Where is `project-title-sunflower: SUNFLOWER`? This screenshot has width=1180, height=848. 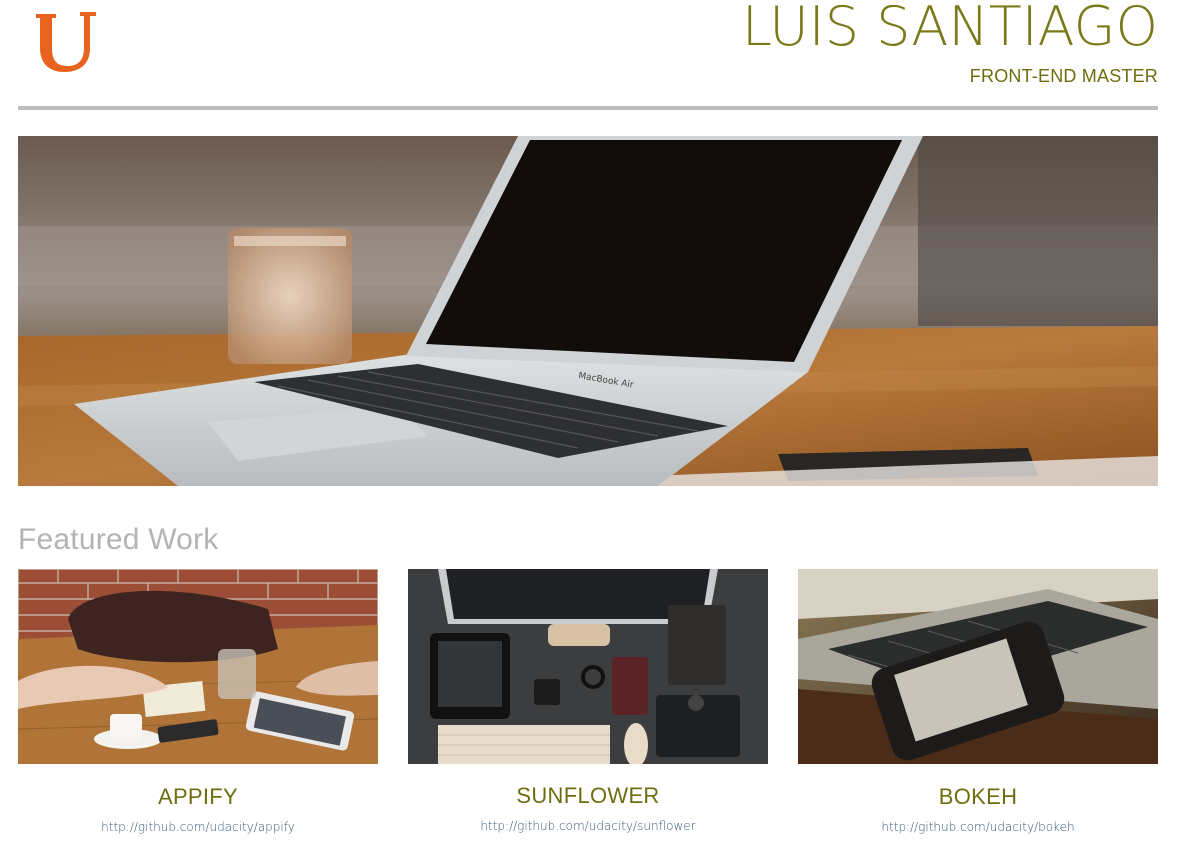 project-title-sunflower: SUNFLOWER is located at coordinates (588, 795).